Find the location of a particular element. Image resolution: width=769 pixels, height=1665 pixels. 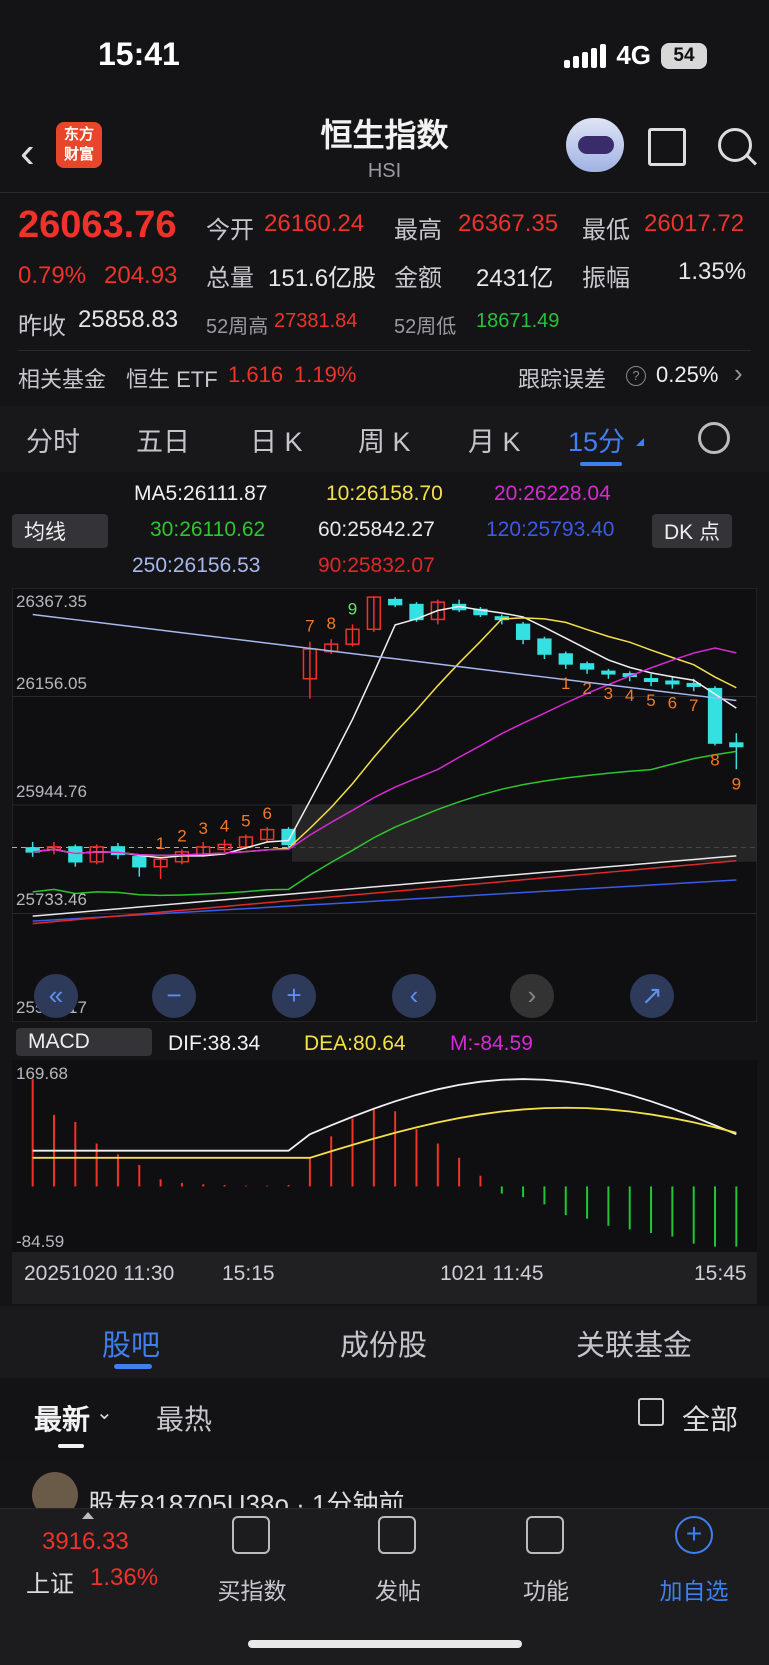

related-fund-bar is located at coordinates (384, 377).